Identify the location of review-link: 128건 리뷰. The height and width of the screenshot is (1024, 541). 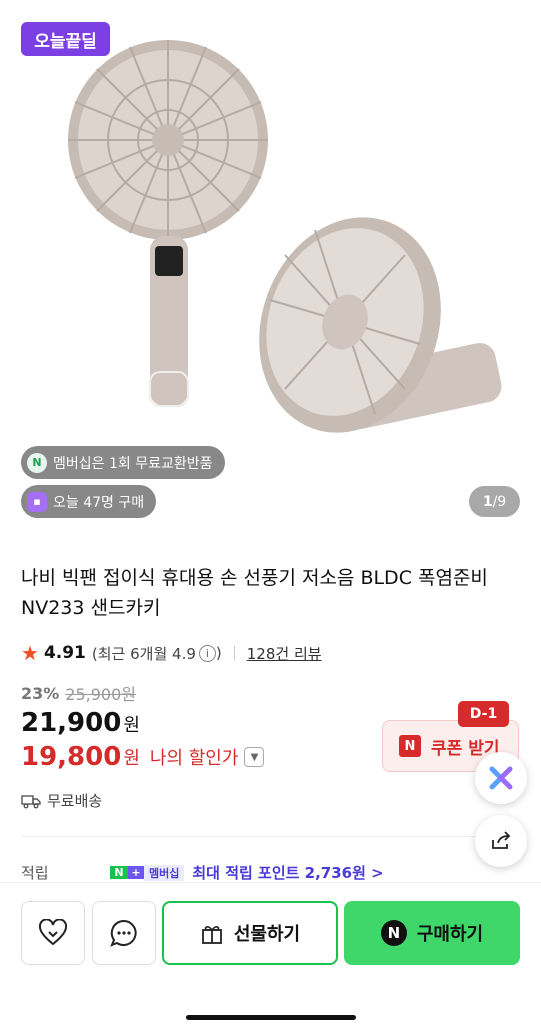
(284, 653).